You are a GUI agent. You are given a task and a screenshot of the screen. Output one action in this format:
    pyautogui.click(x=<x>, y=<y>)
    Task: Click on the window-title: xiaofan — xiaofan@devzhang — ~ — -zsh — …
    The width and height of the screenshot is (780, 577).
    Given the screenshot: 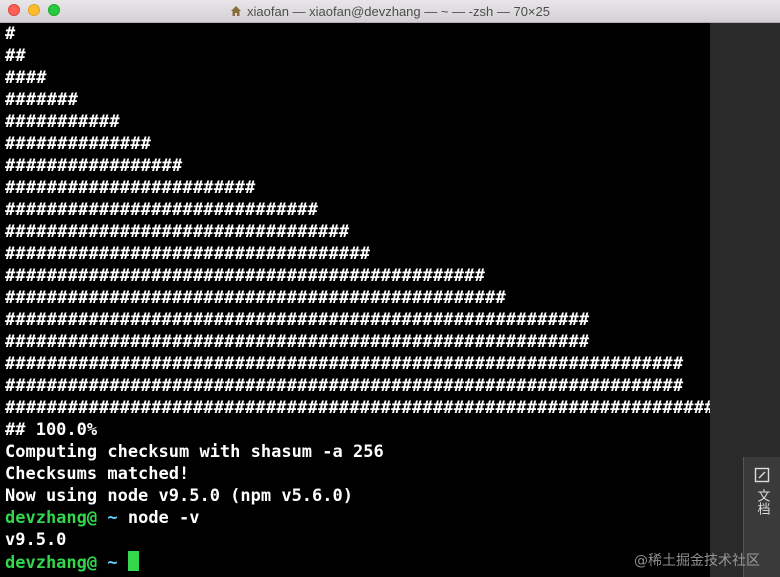 What is the action you would take?
    pyautogui.click(x=390, y=11)
    